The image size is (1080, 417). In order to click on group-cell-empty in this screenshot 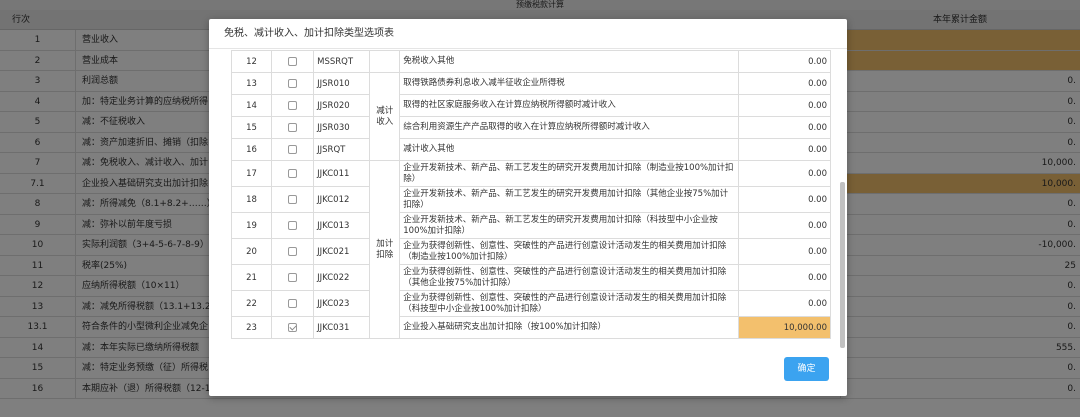, I will do `click(385, 61)`.